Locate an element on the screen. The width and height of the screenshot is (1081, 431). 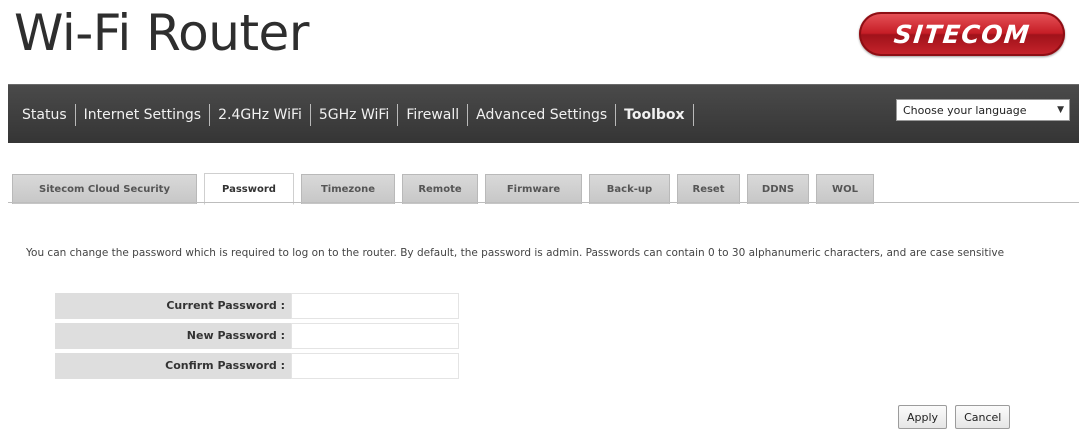
tab-wol: WOL is located at coordinates (845, 189).